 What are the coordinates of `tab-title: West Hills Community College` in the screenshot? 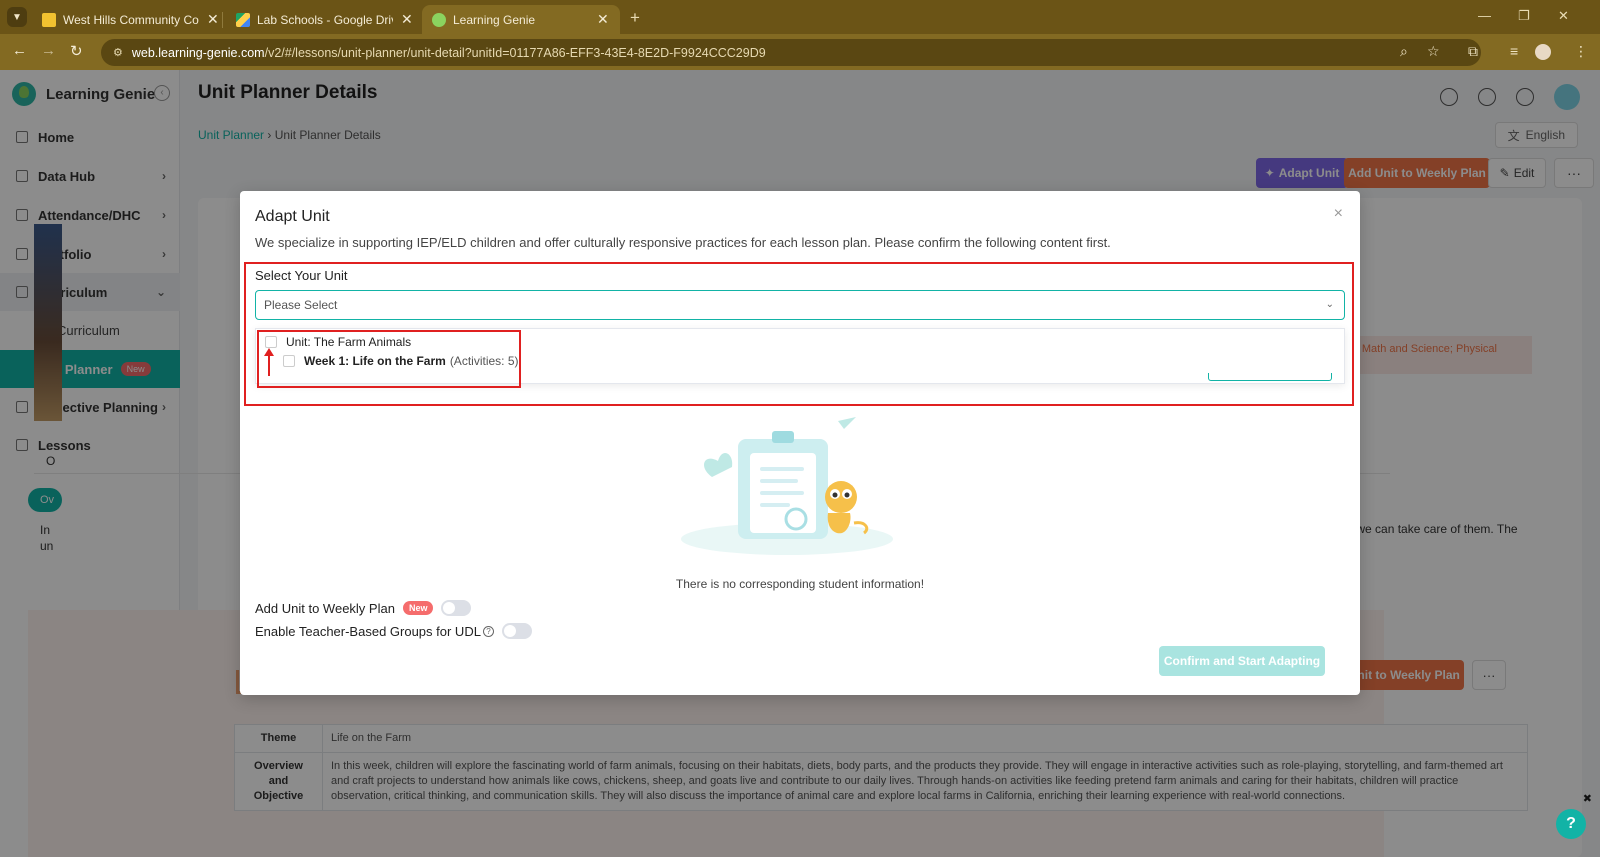 It's located at (131, 19).